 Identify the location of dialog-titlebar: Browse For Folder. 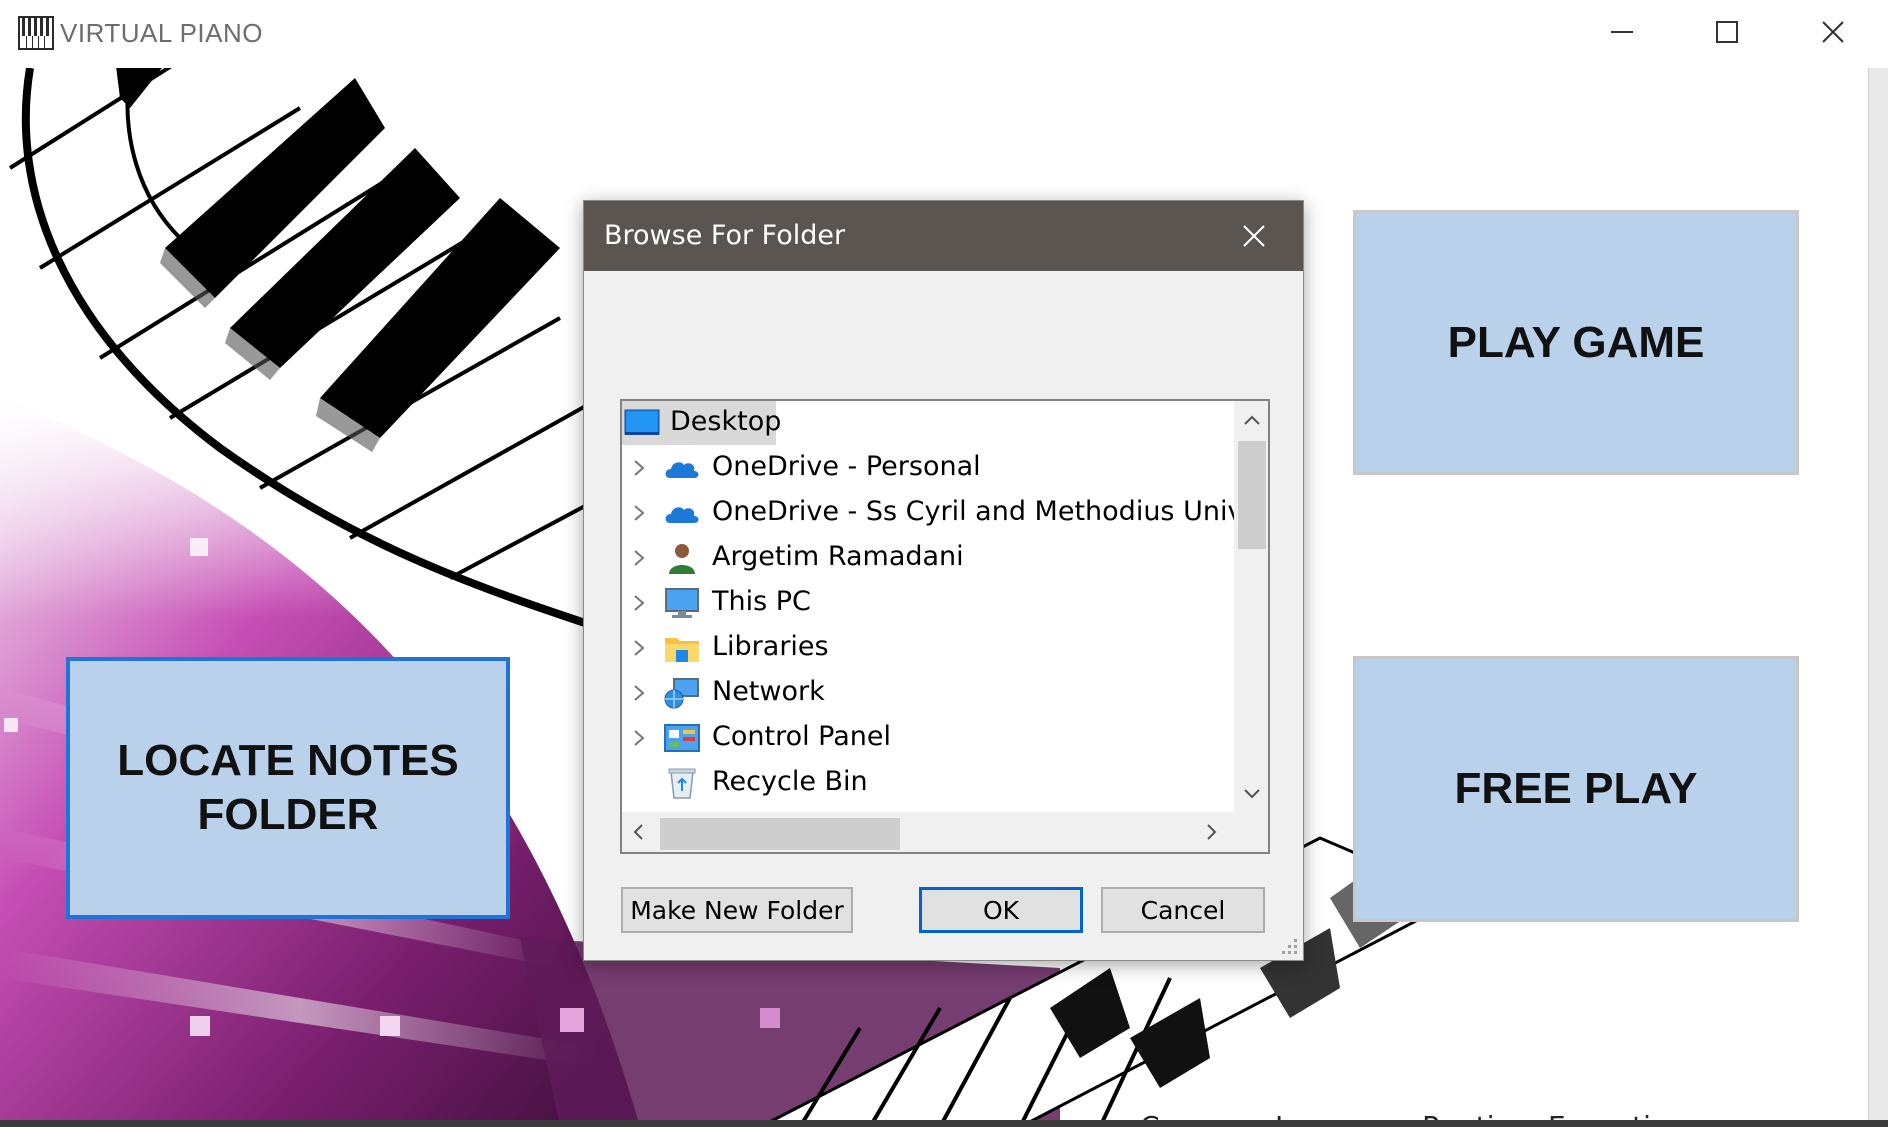
(943, 236).